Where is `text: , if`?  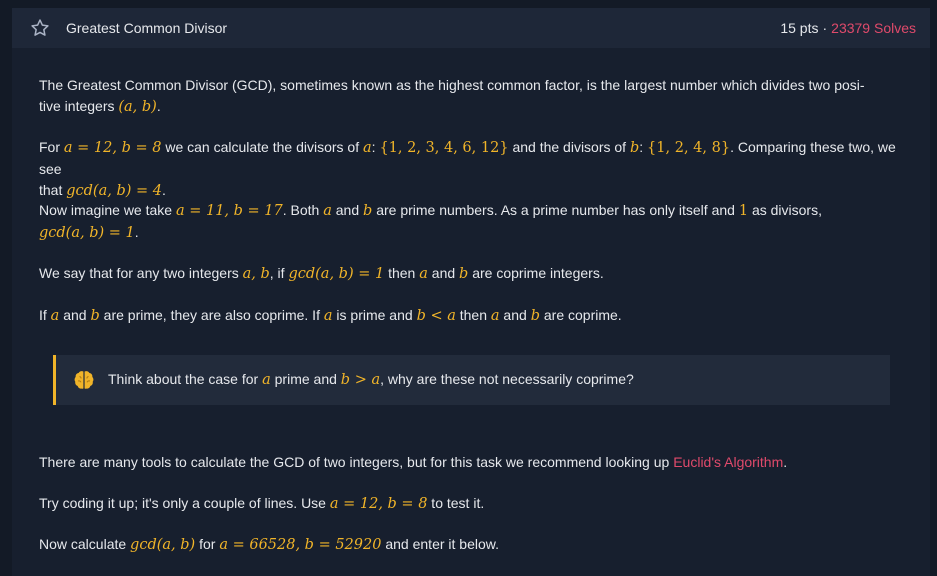
text: , if is located at coordinates (279, 273).